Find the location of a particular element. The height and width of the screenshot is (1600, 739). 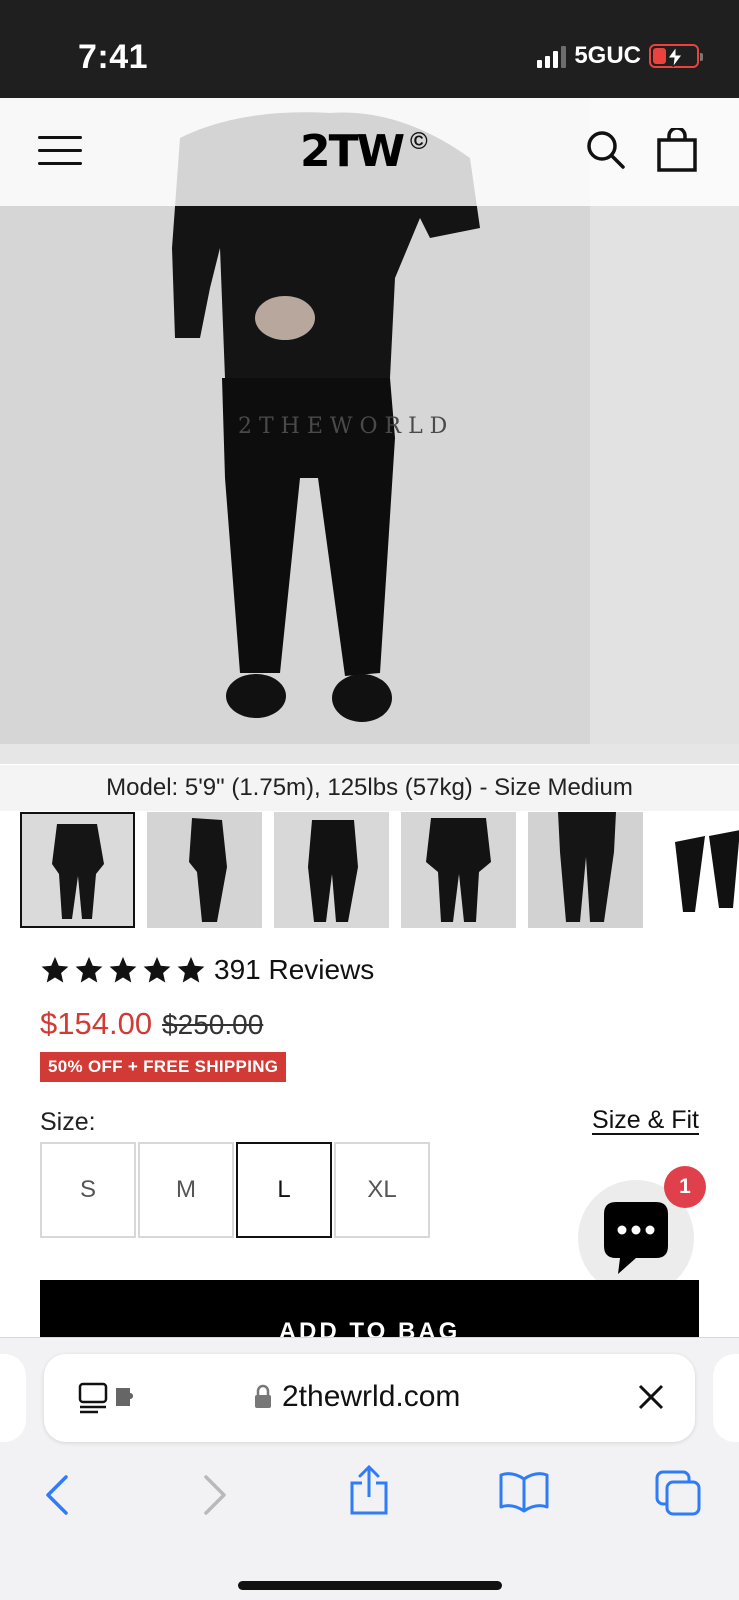

size-option-l: L is located at coordinates (284, 1190).